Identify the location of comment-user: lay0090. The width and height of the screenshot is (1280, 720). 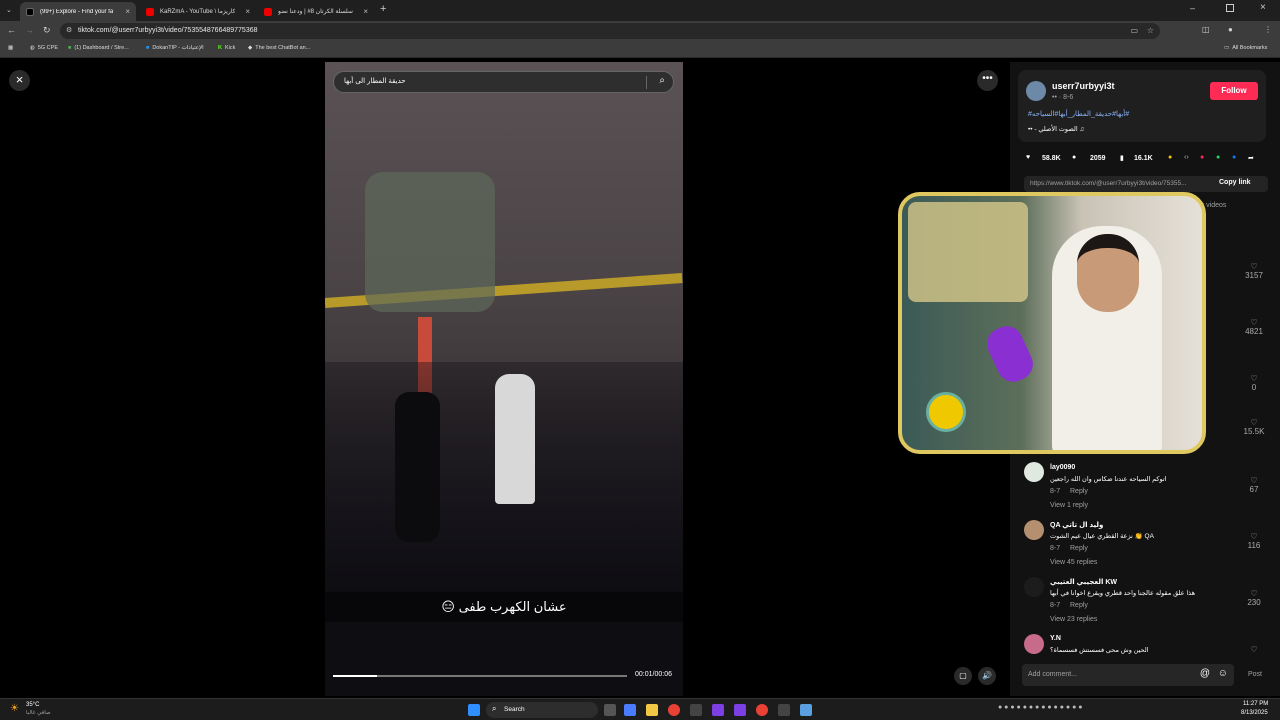
(1062, 467).